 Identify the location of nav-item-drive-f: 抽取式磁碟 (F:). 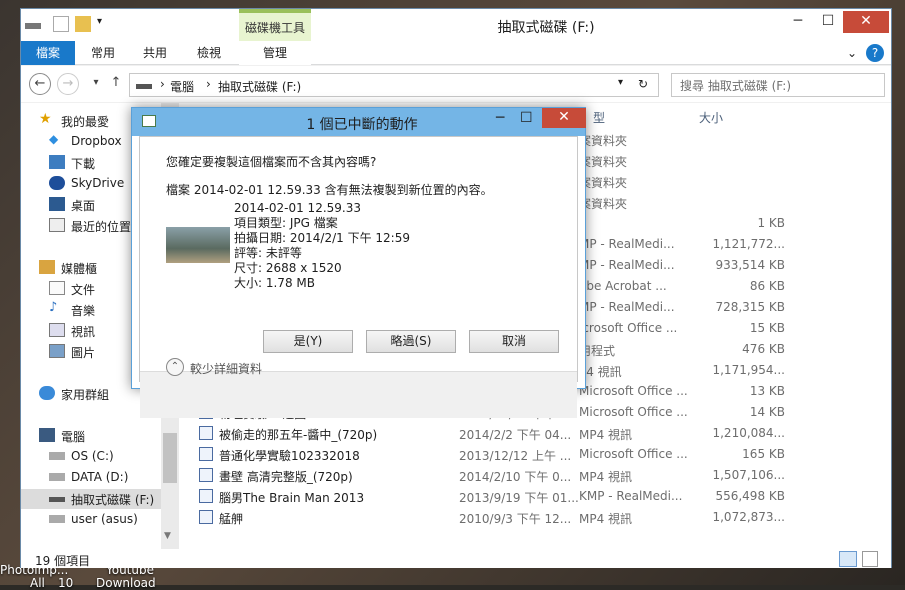
(91, 499).